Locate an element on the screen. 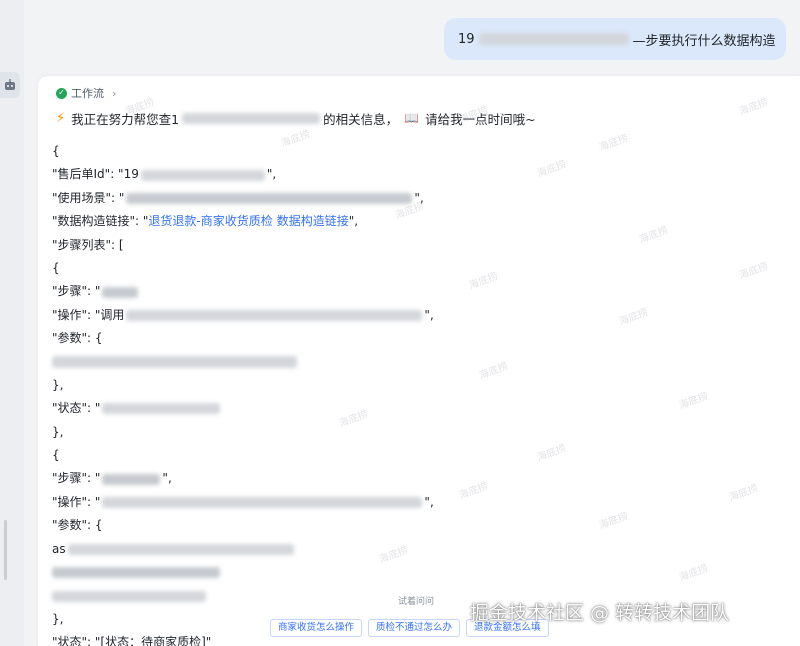 This screenshot has height=646, width=800. workflow-toggle: ✓ 工作流 › is located at coordinates (86, 93).